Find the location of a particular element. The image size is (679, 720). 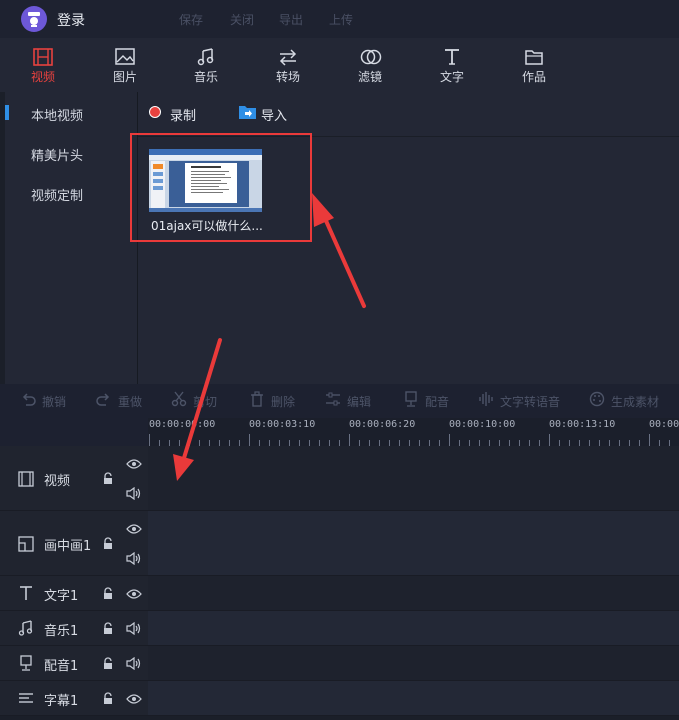

login-link: 登录 is located at coordinates (71, 20).